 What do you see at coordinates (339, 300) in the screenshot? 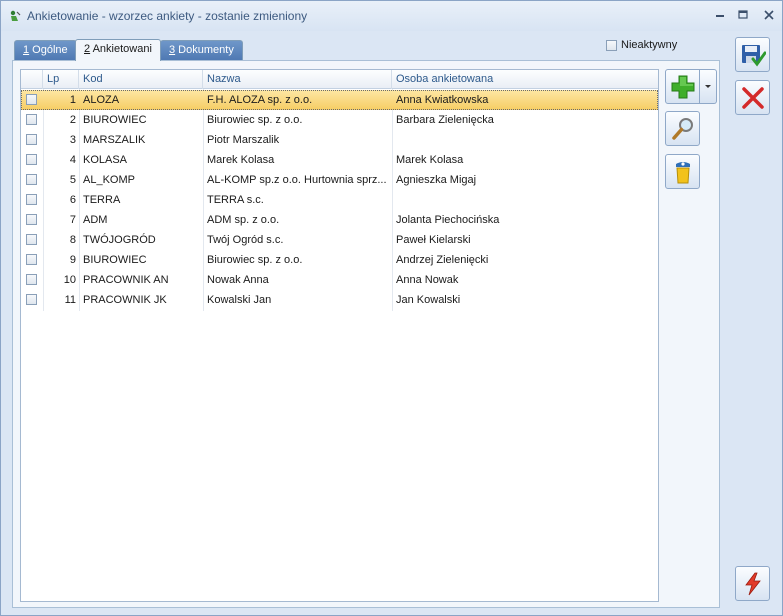
I see `table-row: 11 PRACOWNIK JK Kowalski Jan Jan Kowalski` at bounding box center [339, 300].